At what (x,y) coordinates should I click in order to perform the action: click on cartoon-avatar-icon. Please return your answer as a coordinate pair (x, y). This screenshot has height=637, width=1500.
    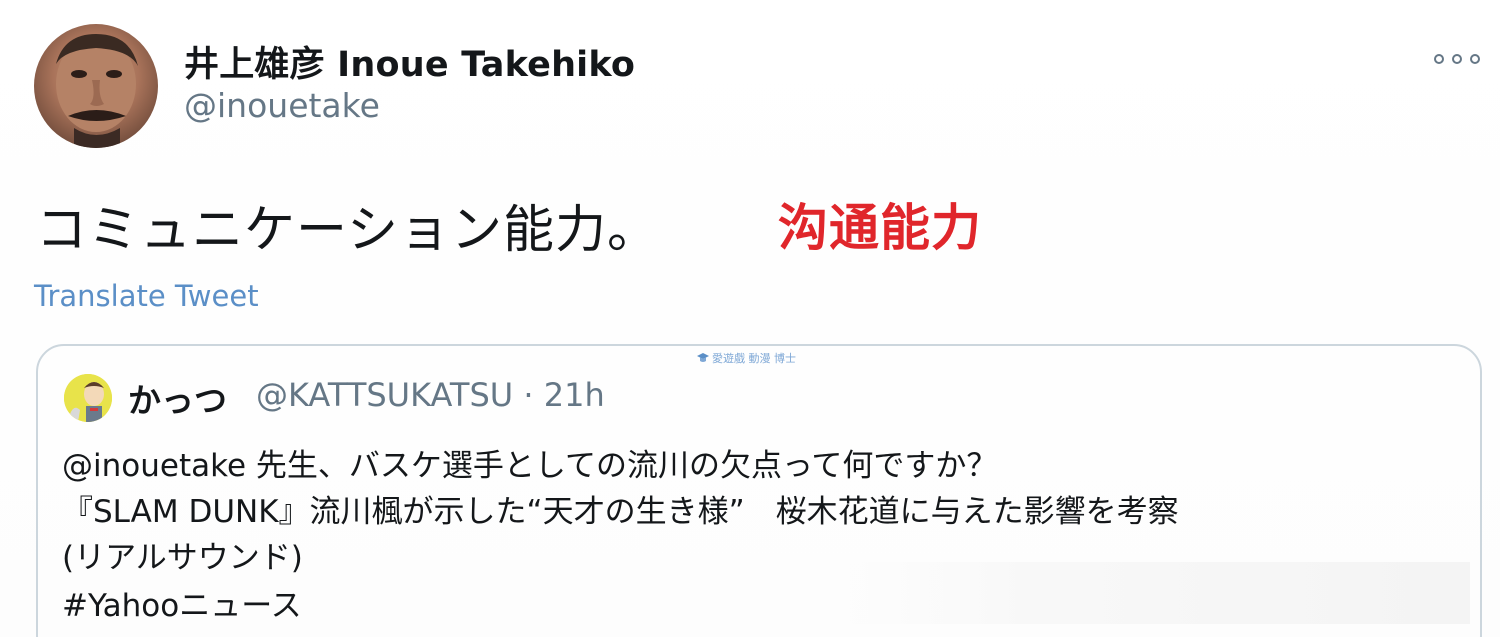
    Looking at the image, I should click on (88, 398).